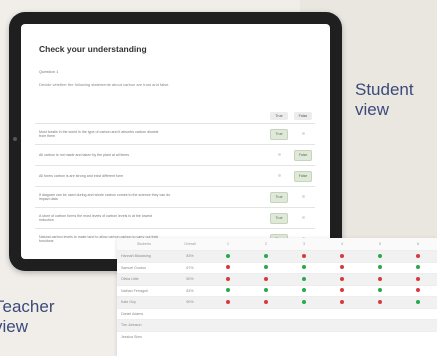  I want to click on column-false: False, so click(303, 116).